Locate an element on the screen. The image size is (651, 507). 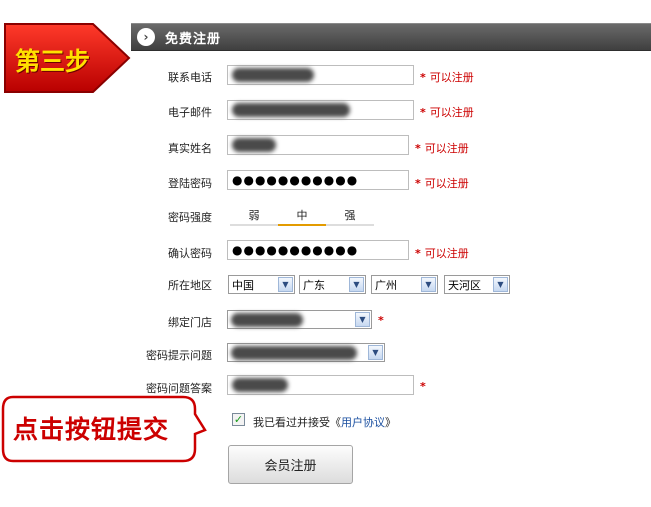
store-select: ▼ is located at coordinates (299, 319).